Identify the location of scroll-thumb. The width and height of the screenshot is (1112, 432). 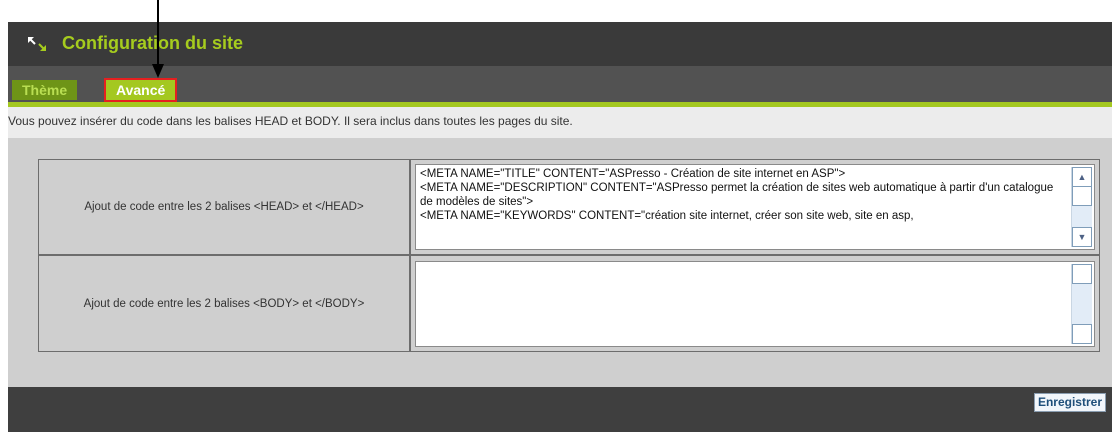
(1082, 196).